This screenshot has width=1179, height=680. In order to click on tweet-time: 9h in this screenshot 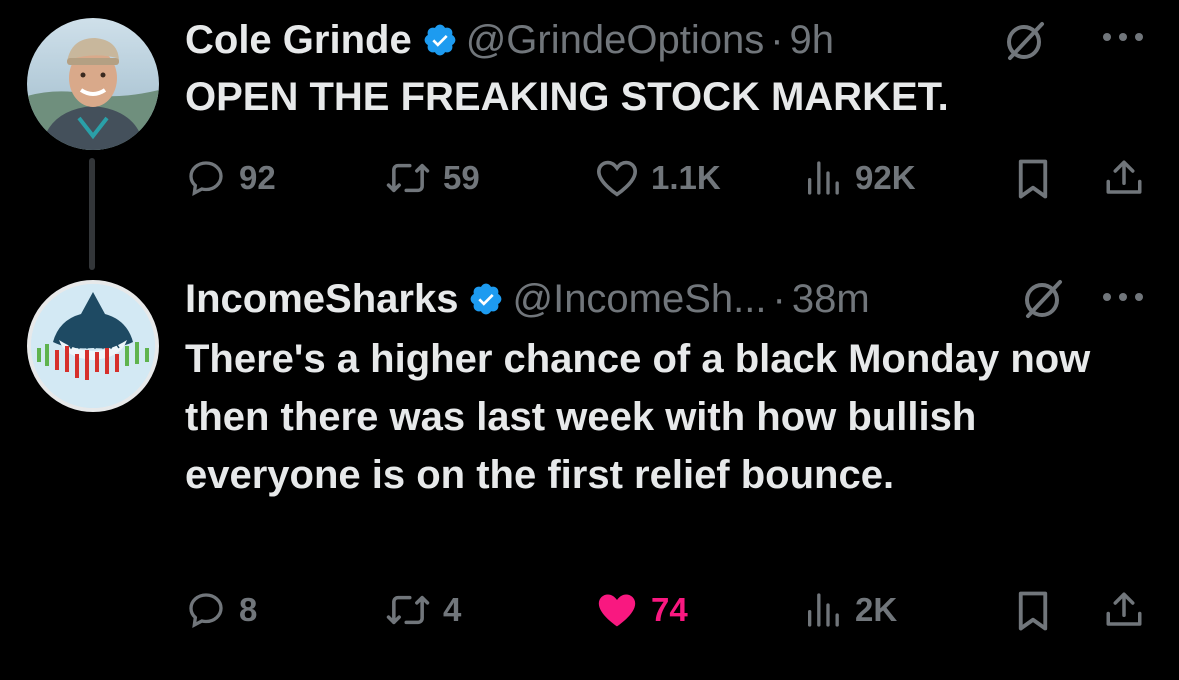, I will do `click(812, 40)`.